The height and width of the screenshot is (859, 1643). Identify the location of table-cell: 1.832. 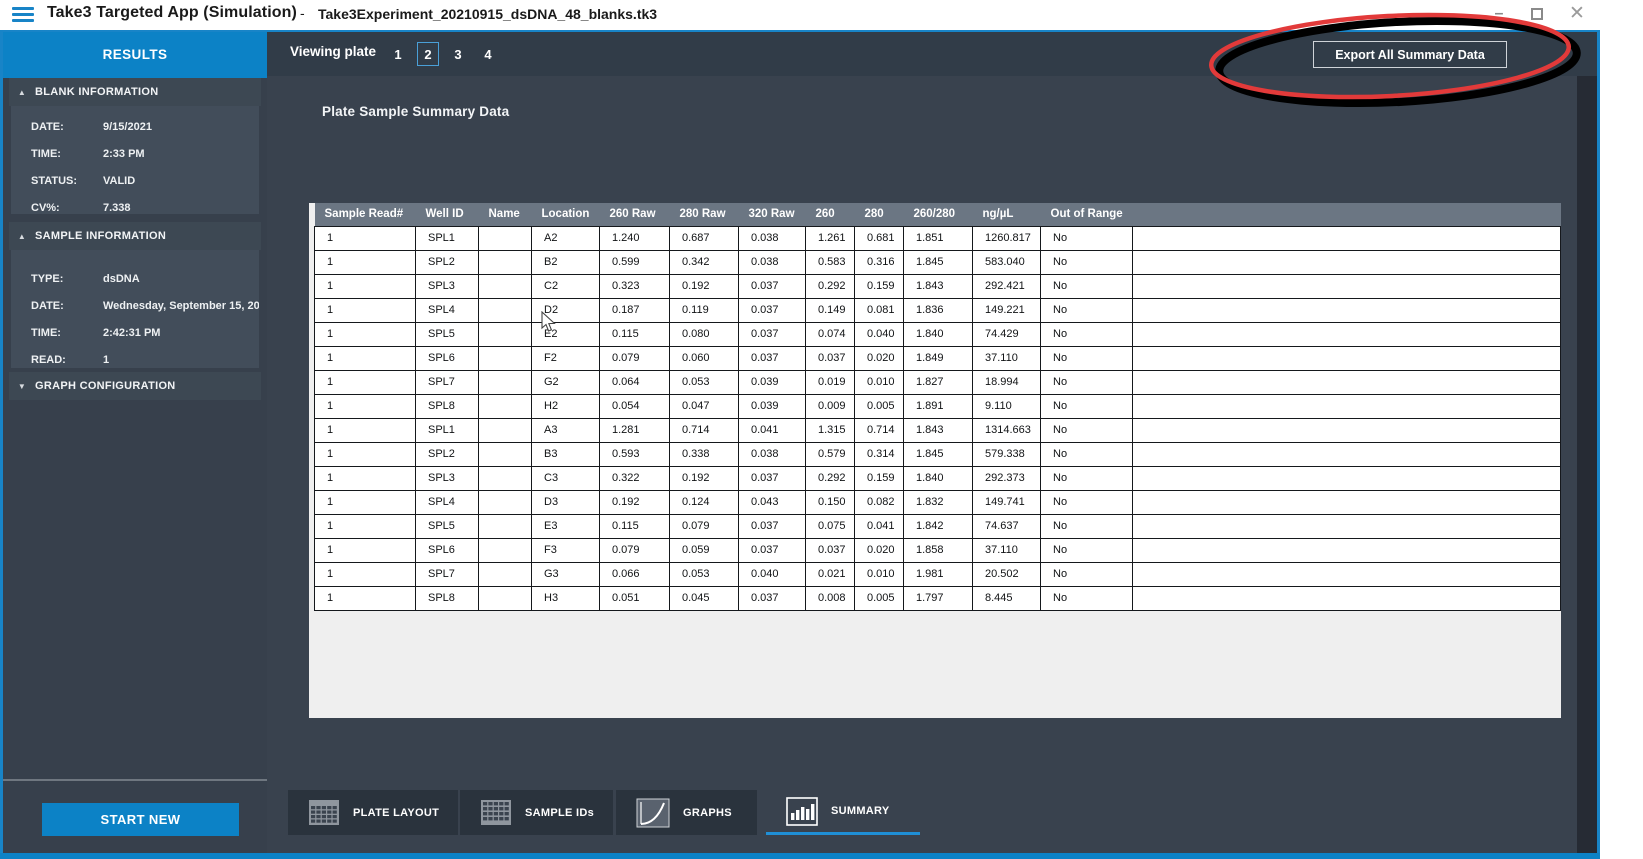
(938, 502).